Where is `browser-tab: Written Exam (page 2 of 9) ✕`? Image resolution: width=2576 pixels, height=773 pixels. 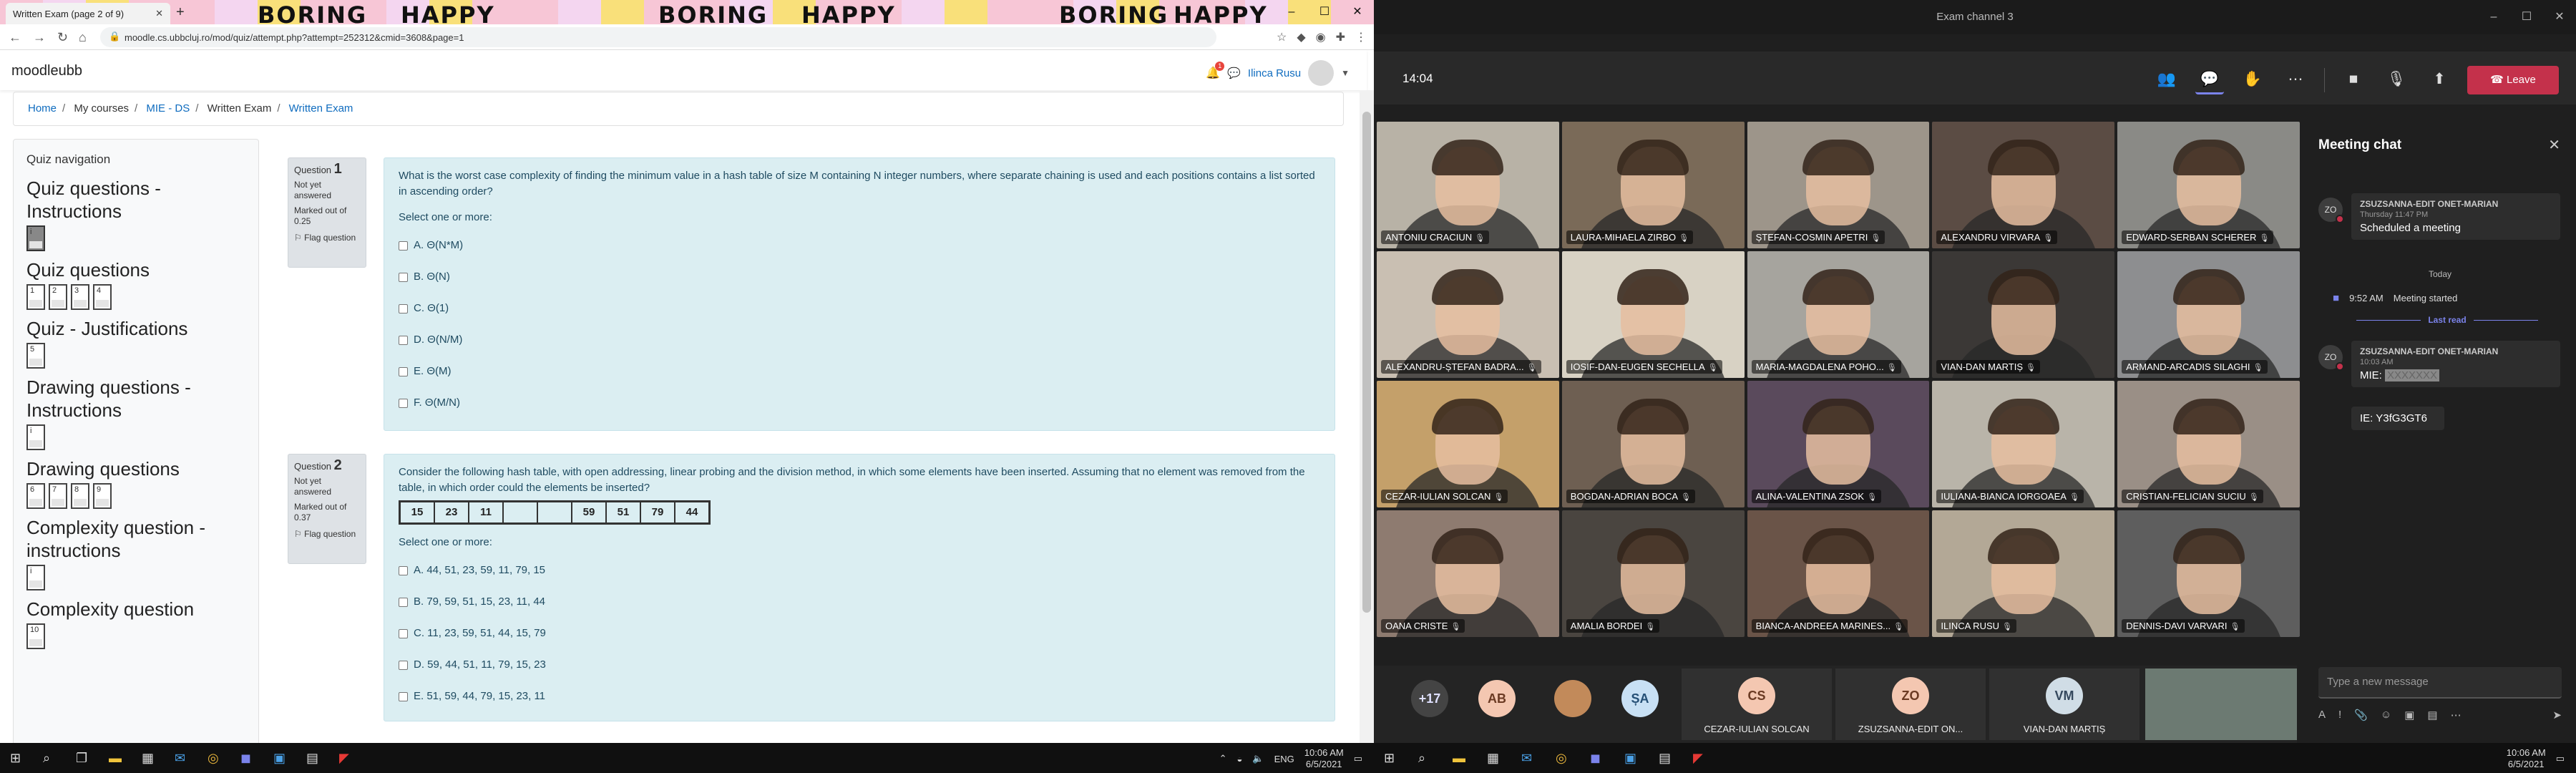 browser-tab: Written Exam (page 2 of 9) ✕ is located at coordinates (88, 13).